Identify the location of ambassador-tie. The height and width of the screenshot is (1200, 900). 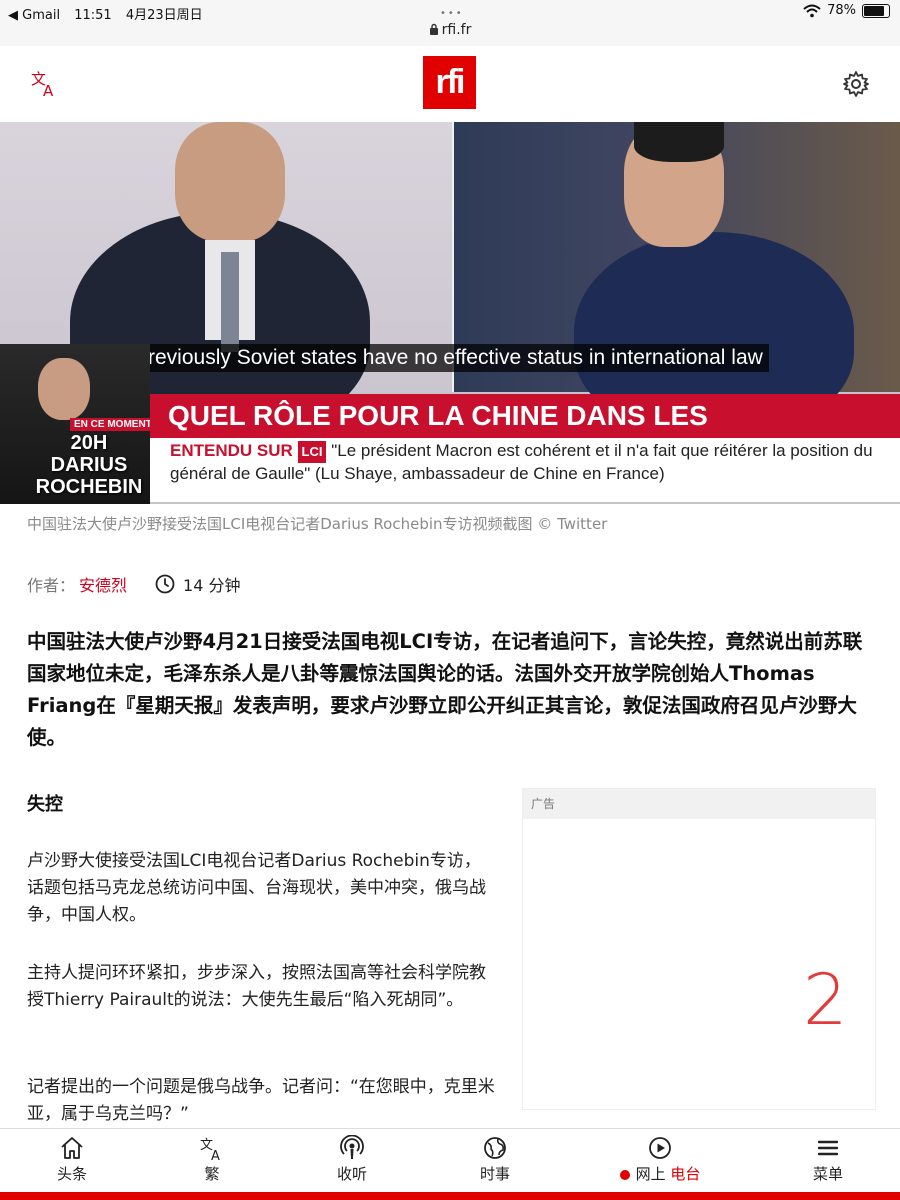
(230, 302).